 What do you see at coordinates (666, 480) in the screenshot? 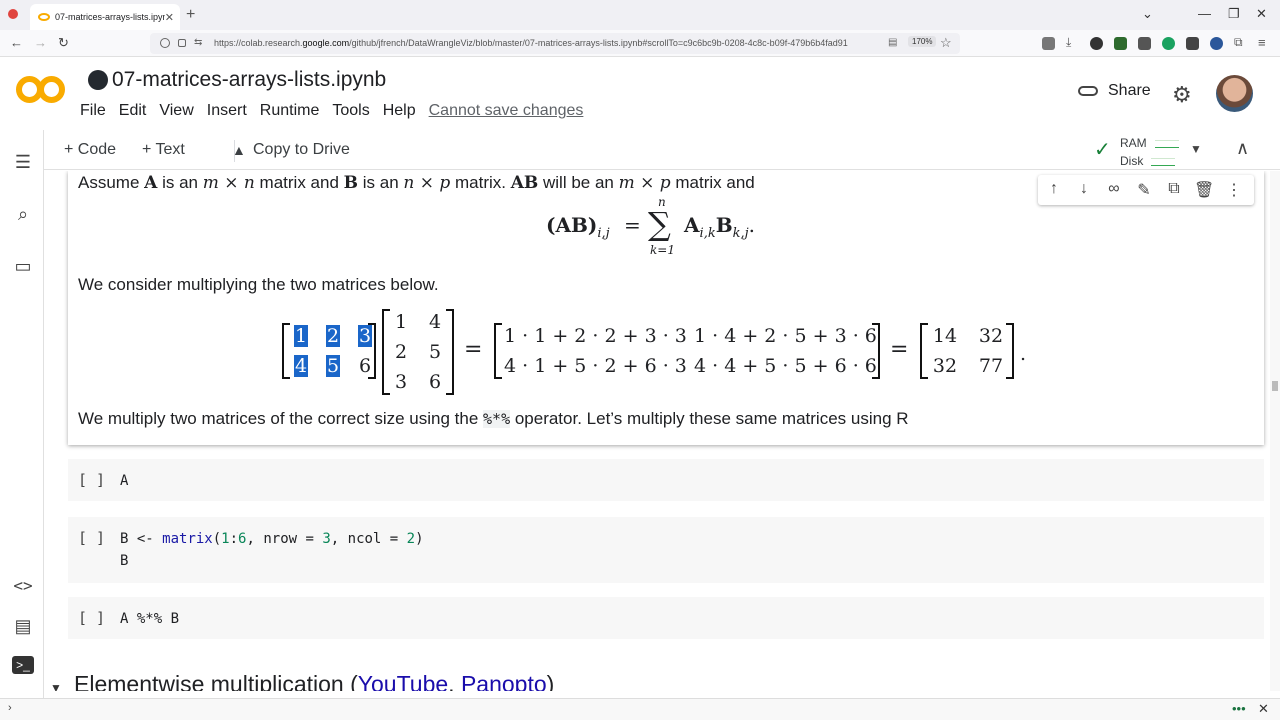
I see `code-cell: [ ] A` at bounding box center [666, 480].